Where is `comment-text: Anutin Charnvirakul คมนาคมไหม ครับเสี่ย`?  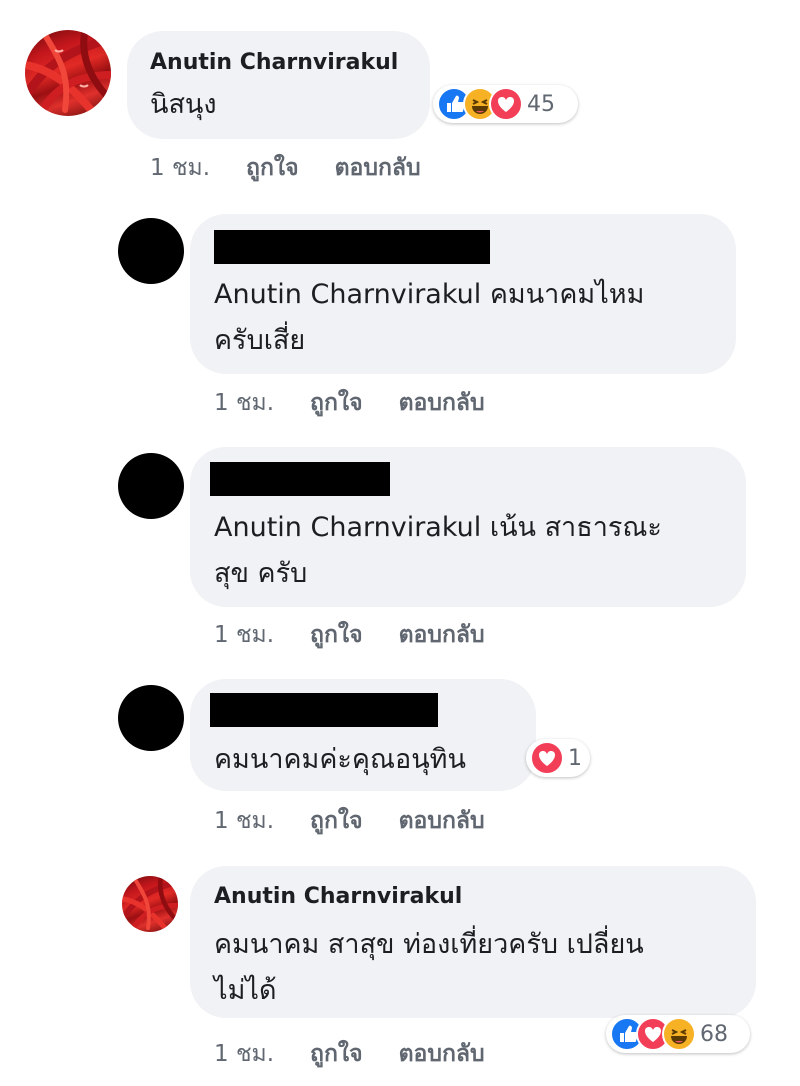 comment-text: Anutin Charnvirakul คมนาคมไหม ครับเสี่ย is located at coordinates (429, 318).